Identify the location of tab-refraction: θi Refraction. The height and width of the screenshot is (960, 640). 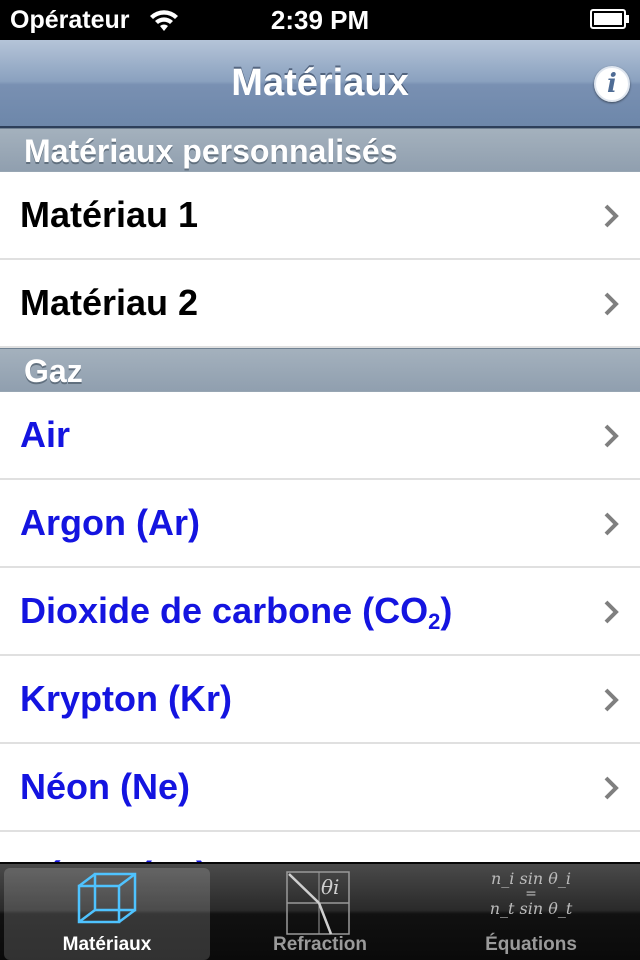
(320, 914).